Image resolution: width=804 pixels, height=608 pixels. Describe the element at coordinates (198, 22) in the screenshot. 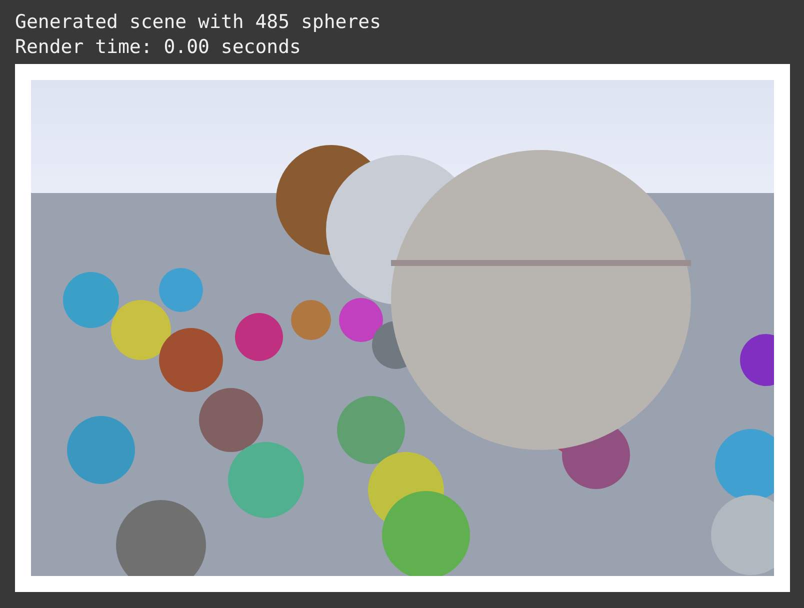

I see `output-line: Generated scene with 485 spheres` at that location.